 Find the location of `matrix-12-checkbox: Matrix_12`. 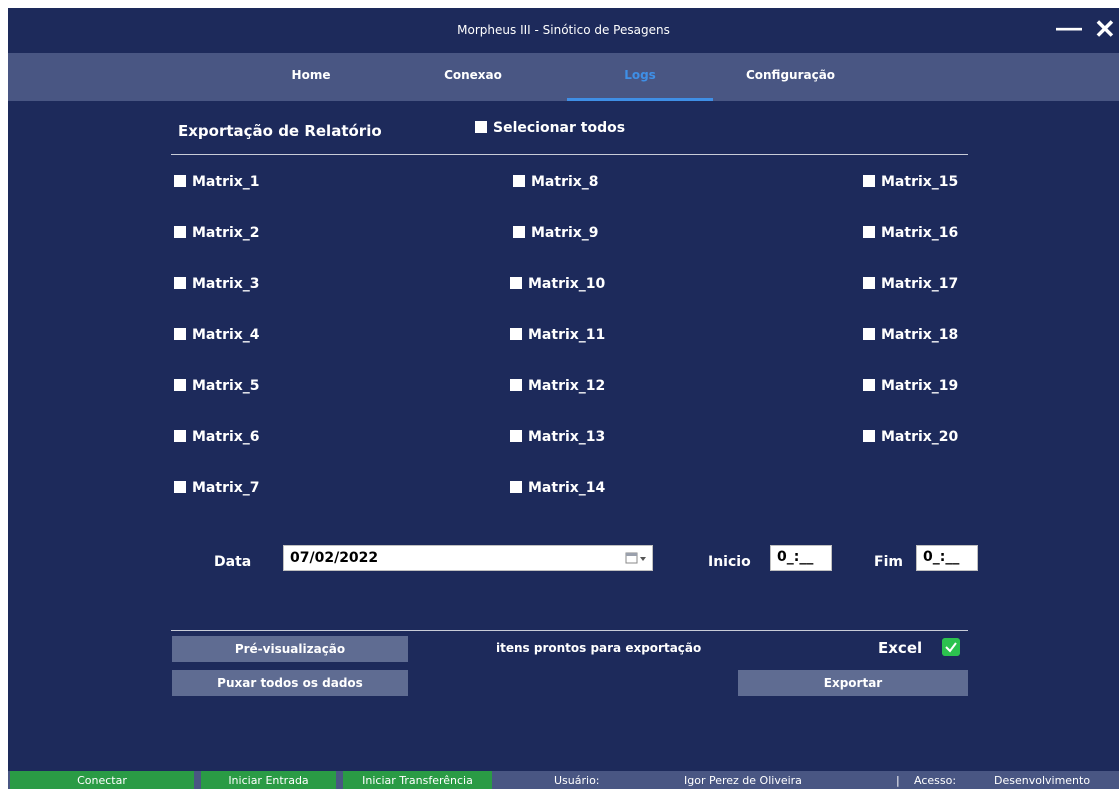

matrix-12-checkbox: Matrix_12 is located at coordinates (557, 386).